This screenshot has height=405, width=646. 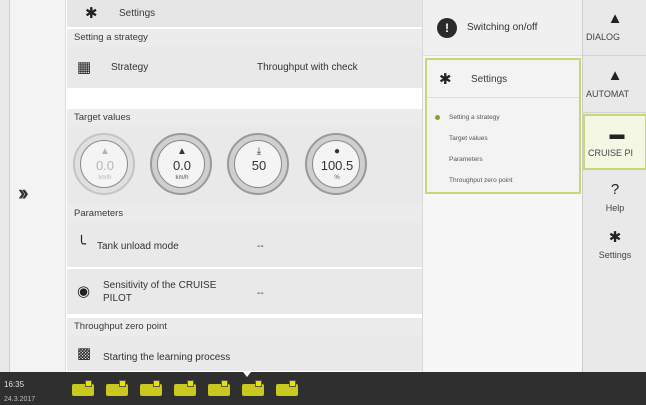 I want to click on tank-unload-value: --, so click(x=260, y=246).